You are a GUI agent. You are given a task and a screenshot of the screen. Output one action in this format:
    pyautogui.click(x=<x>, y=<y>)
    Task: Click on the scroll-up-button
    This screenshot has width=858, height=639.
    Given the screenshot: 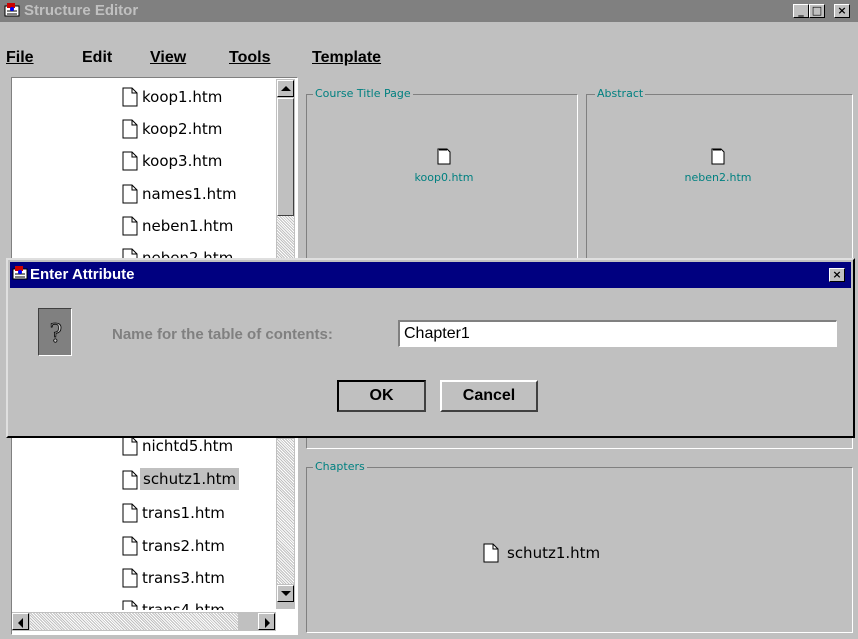 What is the action you would take?
    pyautogui.click(x=285, y=88)
    